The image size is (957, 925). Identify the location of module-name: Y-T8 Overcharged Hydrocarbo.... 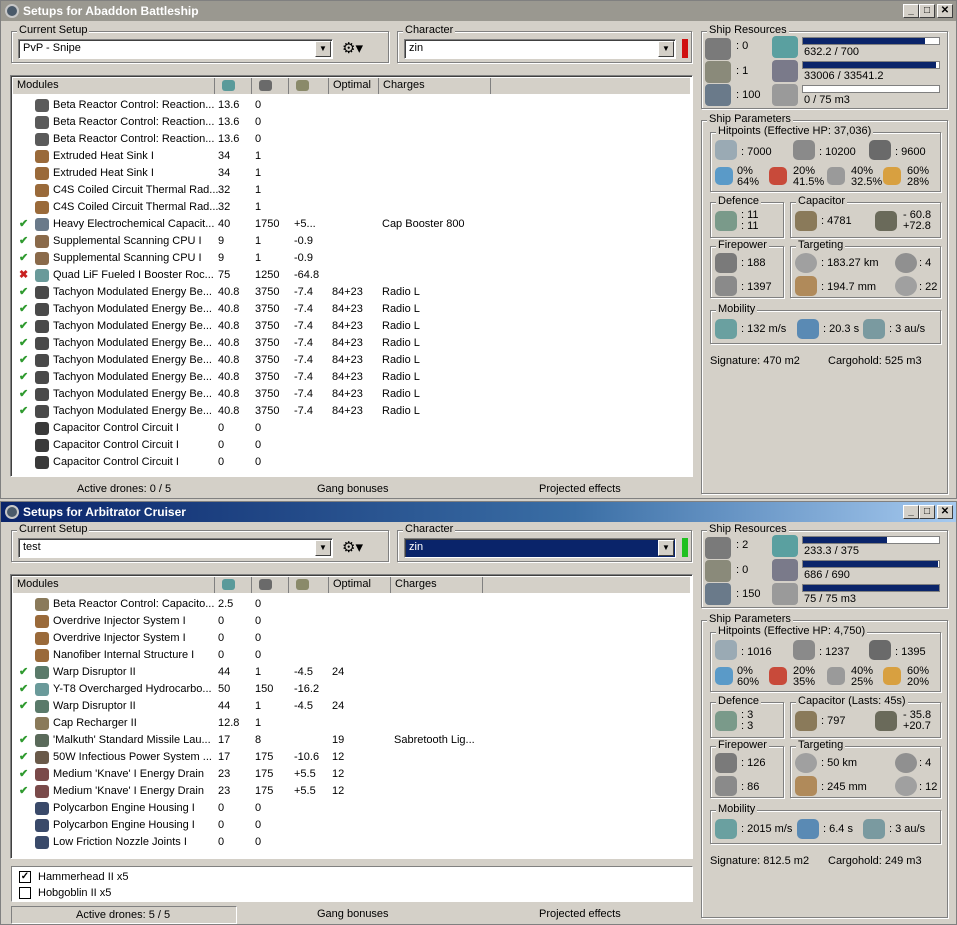
(132, 689).